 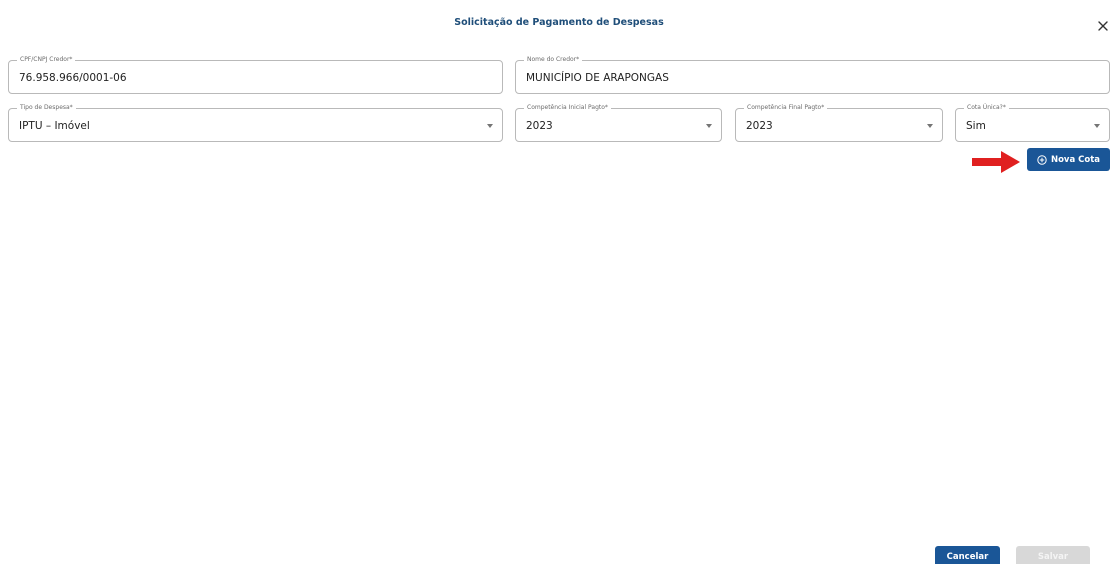 I want to click on final-competence-value: 2023, so click(x=759, y=126).